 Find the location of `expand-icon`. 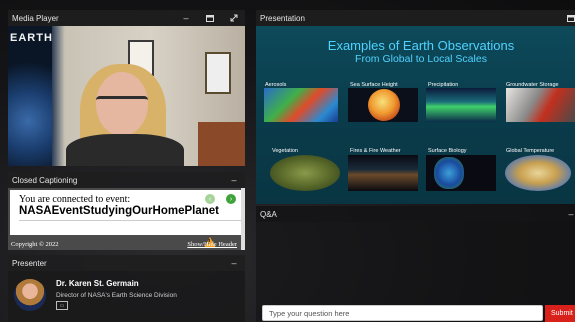

expand-icon is located at coordinates (234, 18).